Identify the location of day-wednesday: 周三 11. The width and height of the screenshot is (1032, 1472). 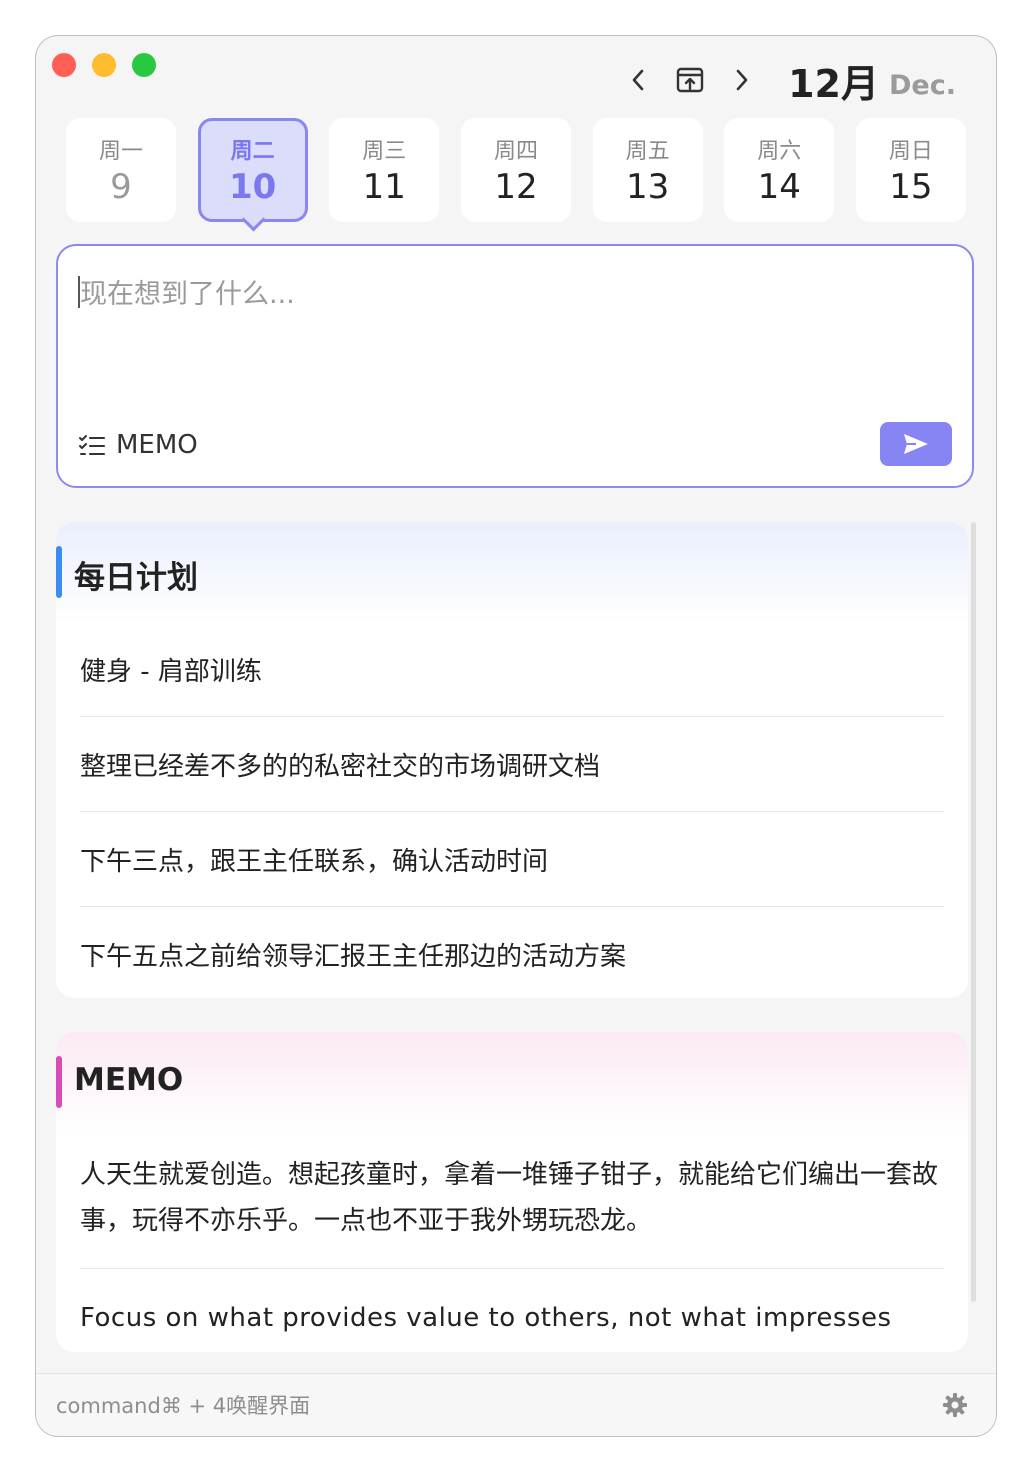
(384, 170).